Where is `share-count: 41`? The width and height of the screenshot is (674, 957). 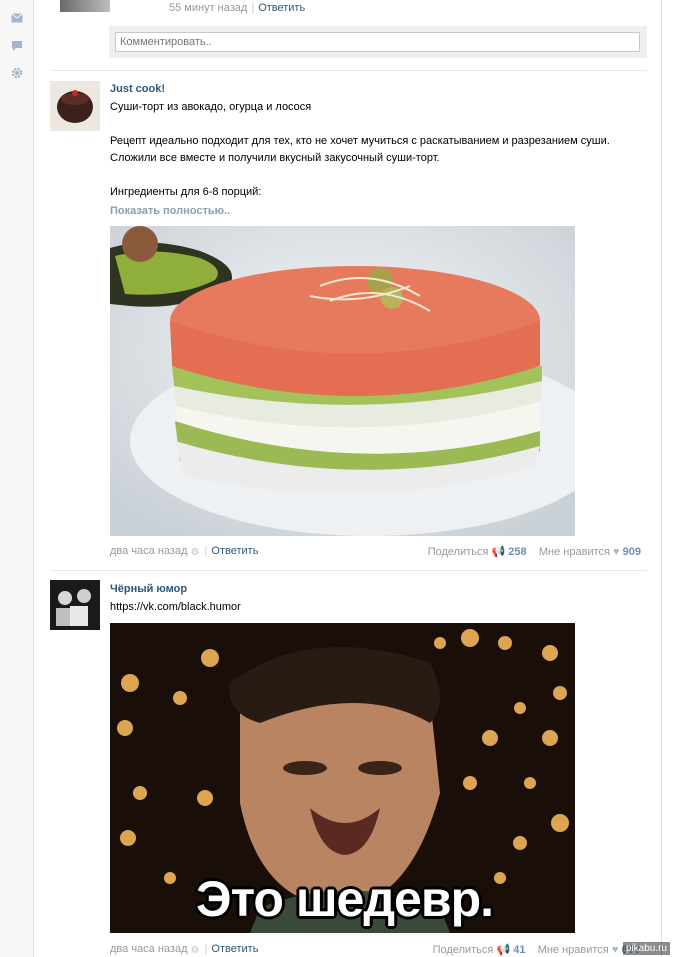
share-count: 41 is located at coordinates (519, 950).